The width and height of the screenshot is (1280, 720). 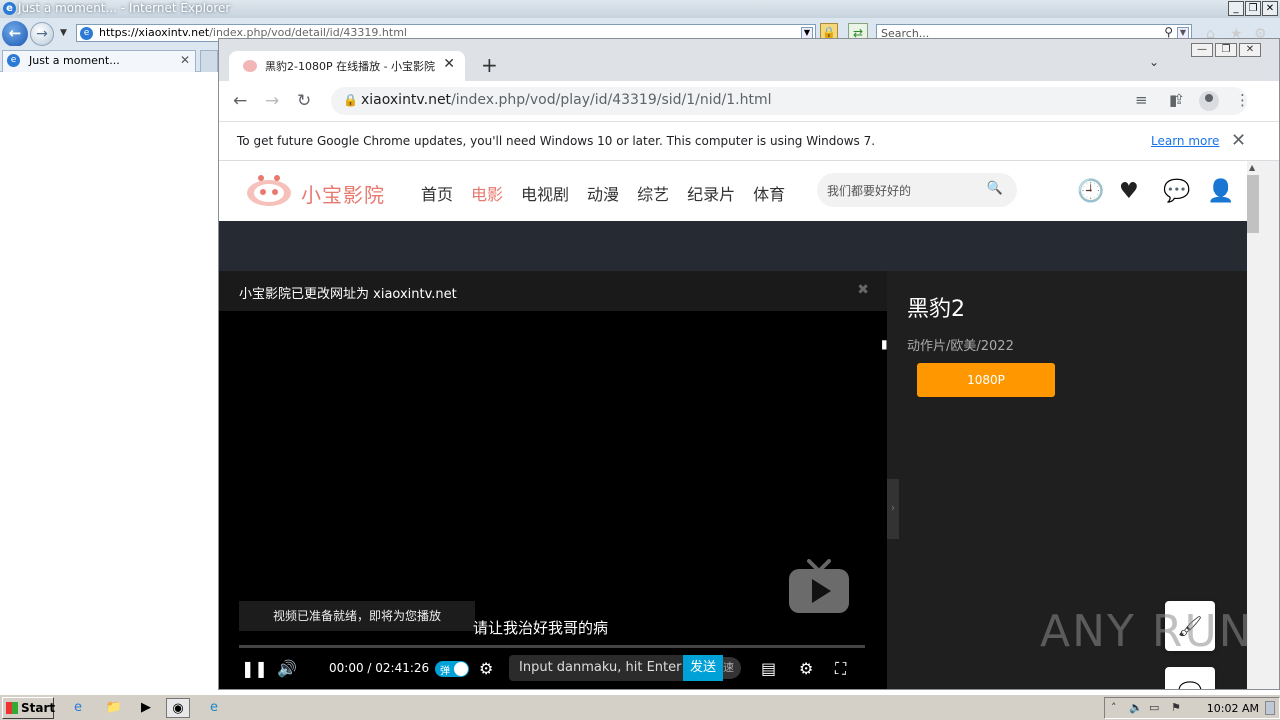 I want to click on nav-item-movie: 电影, so click(x=487, y=193).